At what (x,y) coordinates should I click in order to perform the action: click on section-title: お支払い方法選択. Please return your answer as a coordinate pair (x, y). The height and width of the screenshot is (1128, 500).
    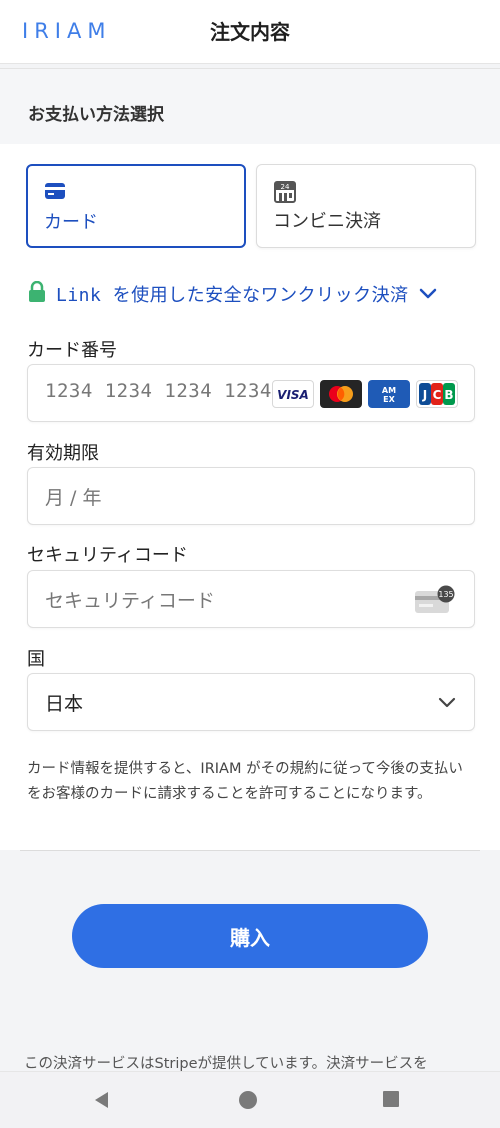
    Looking at the image, I should click on (96, 115).